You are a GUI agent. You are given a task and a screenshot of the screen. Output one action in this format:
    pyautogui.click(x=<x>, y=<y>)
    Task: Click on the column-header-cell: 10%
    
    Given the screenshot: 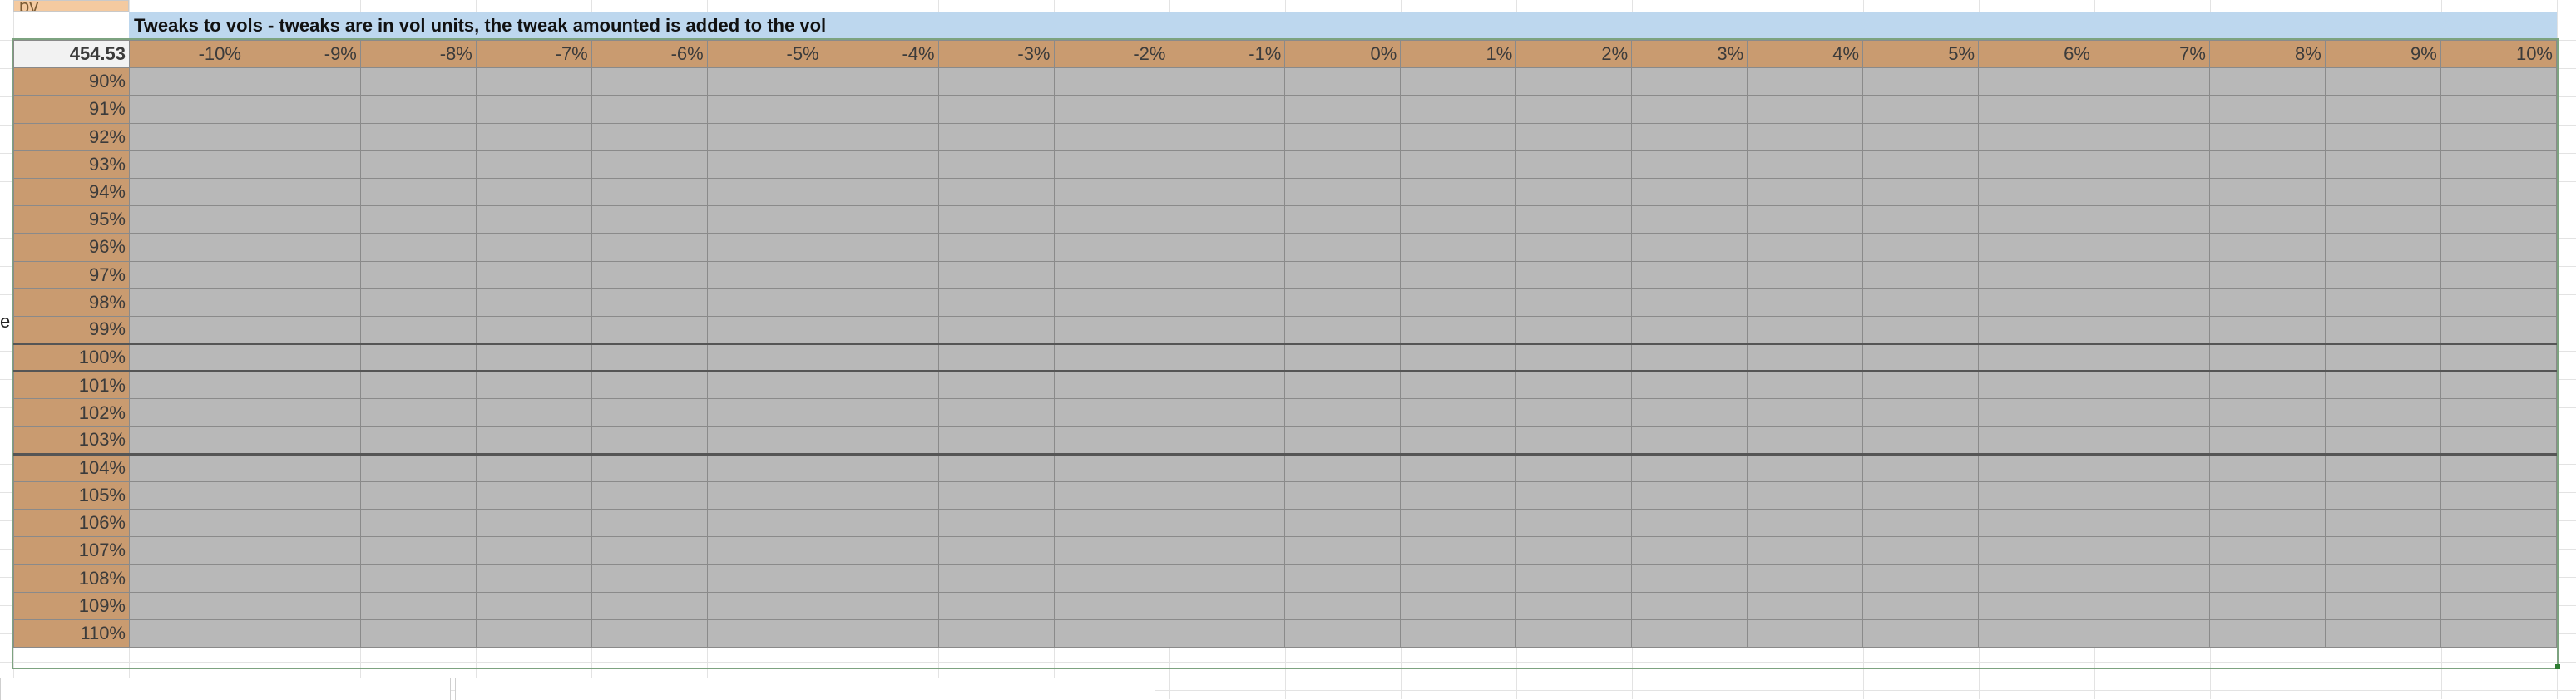 What is the action you would take?
    pyautogui.click(x=2499, y=54)
    